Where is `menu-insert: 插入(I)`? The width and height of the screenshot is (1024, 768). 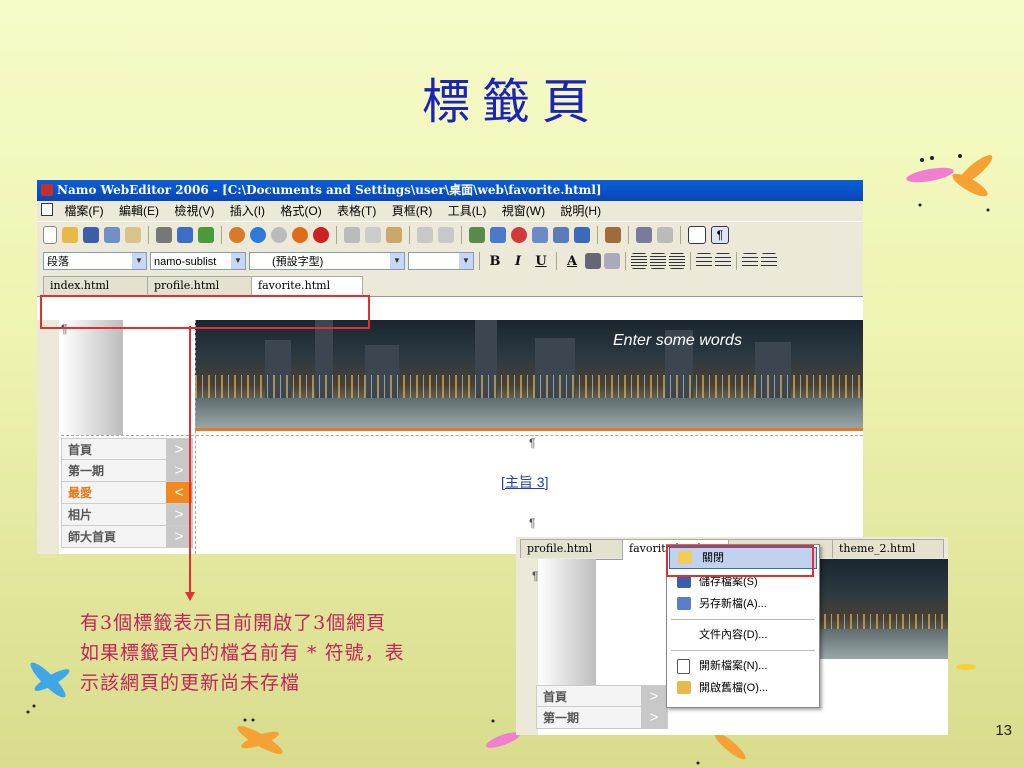
menu-insert: 插入(I) is located at coordinates (247, 211).